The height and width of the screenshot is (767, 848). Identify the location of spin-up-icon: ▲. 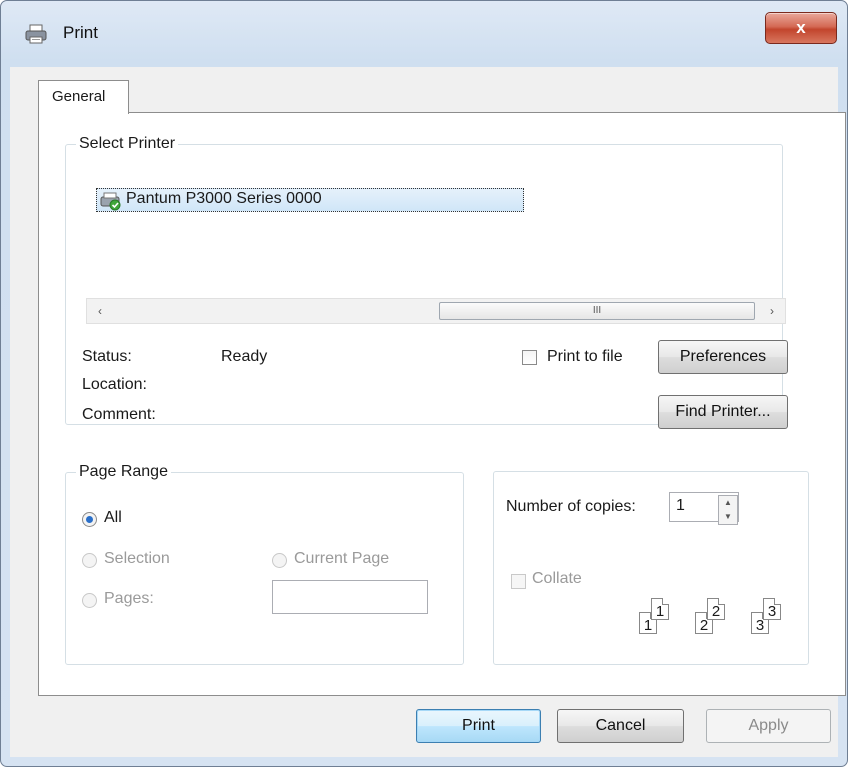
(728, 503).